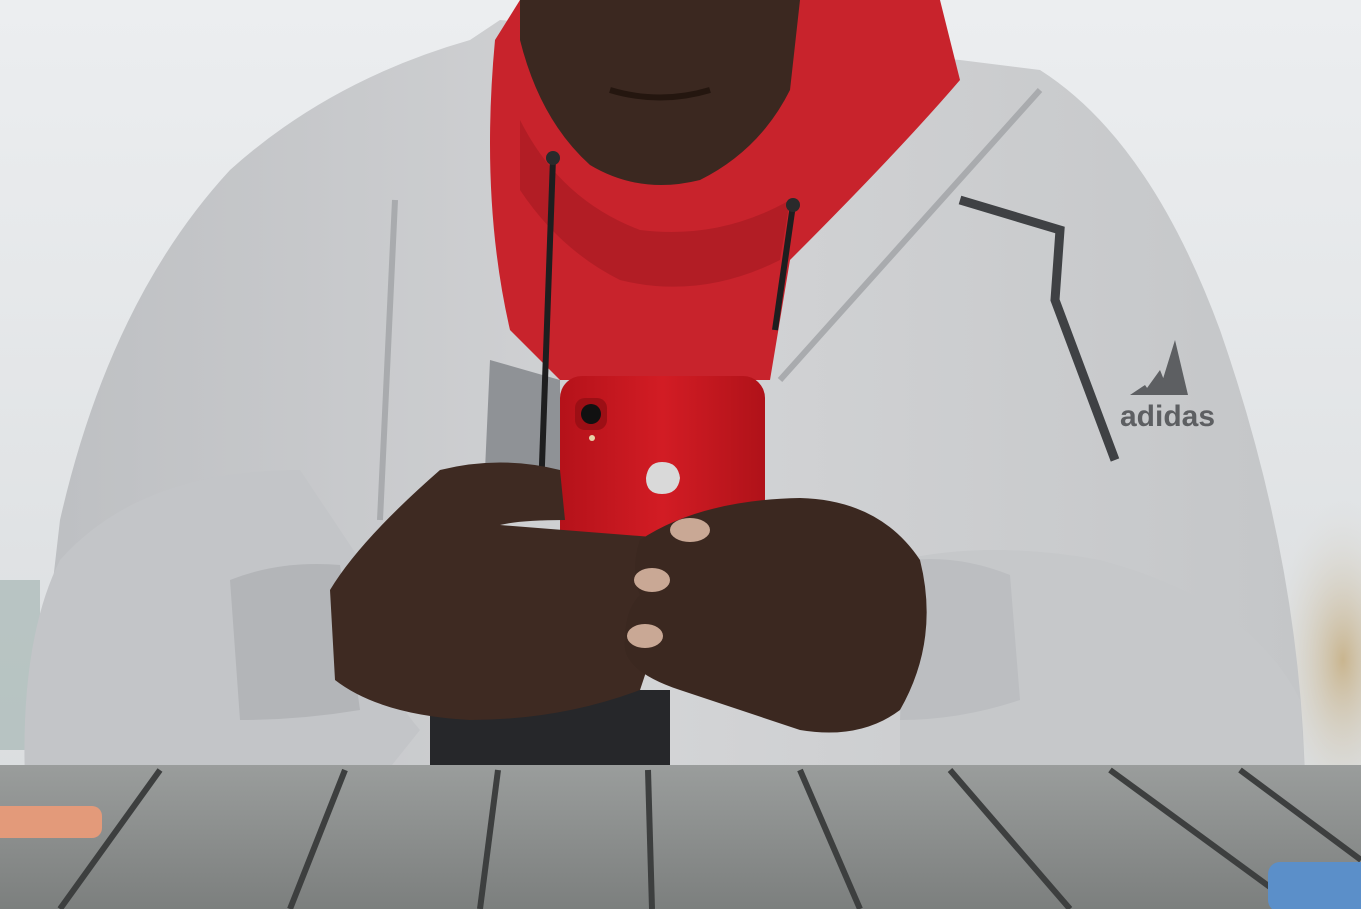 This screenshot has width=1361, height=909. I want to click on apple-logo-icon, so click(663, 478).